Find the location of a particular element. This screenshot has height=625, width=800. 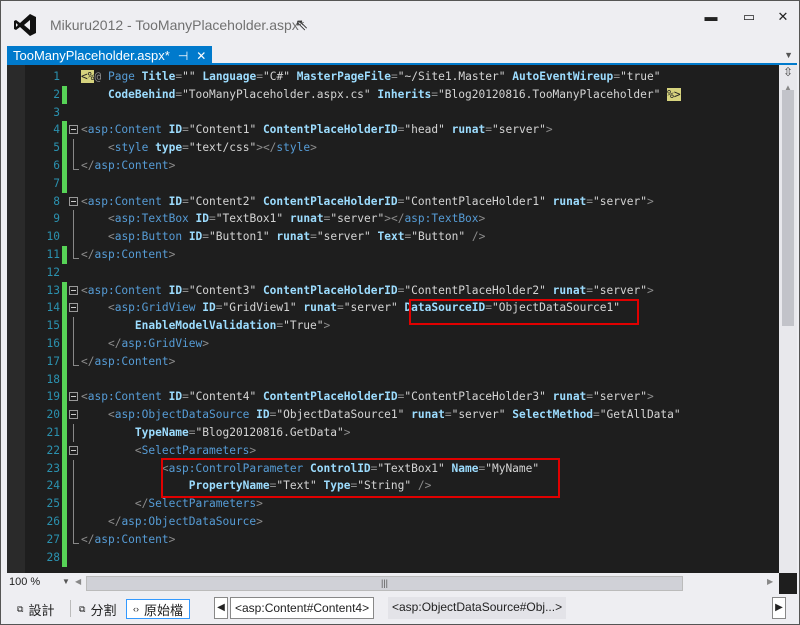

breadcrumb-objectdatasource: <asp:ObjectDataSource#Obj...> is located at coordinates (477, 608).